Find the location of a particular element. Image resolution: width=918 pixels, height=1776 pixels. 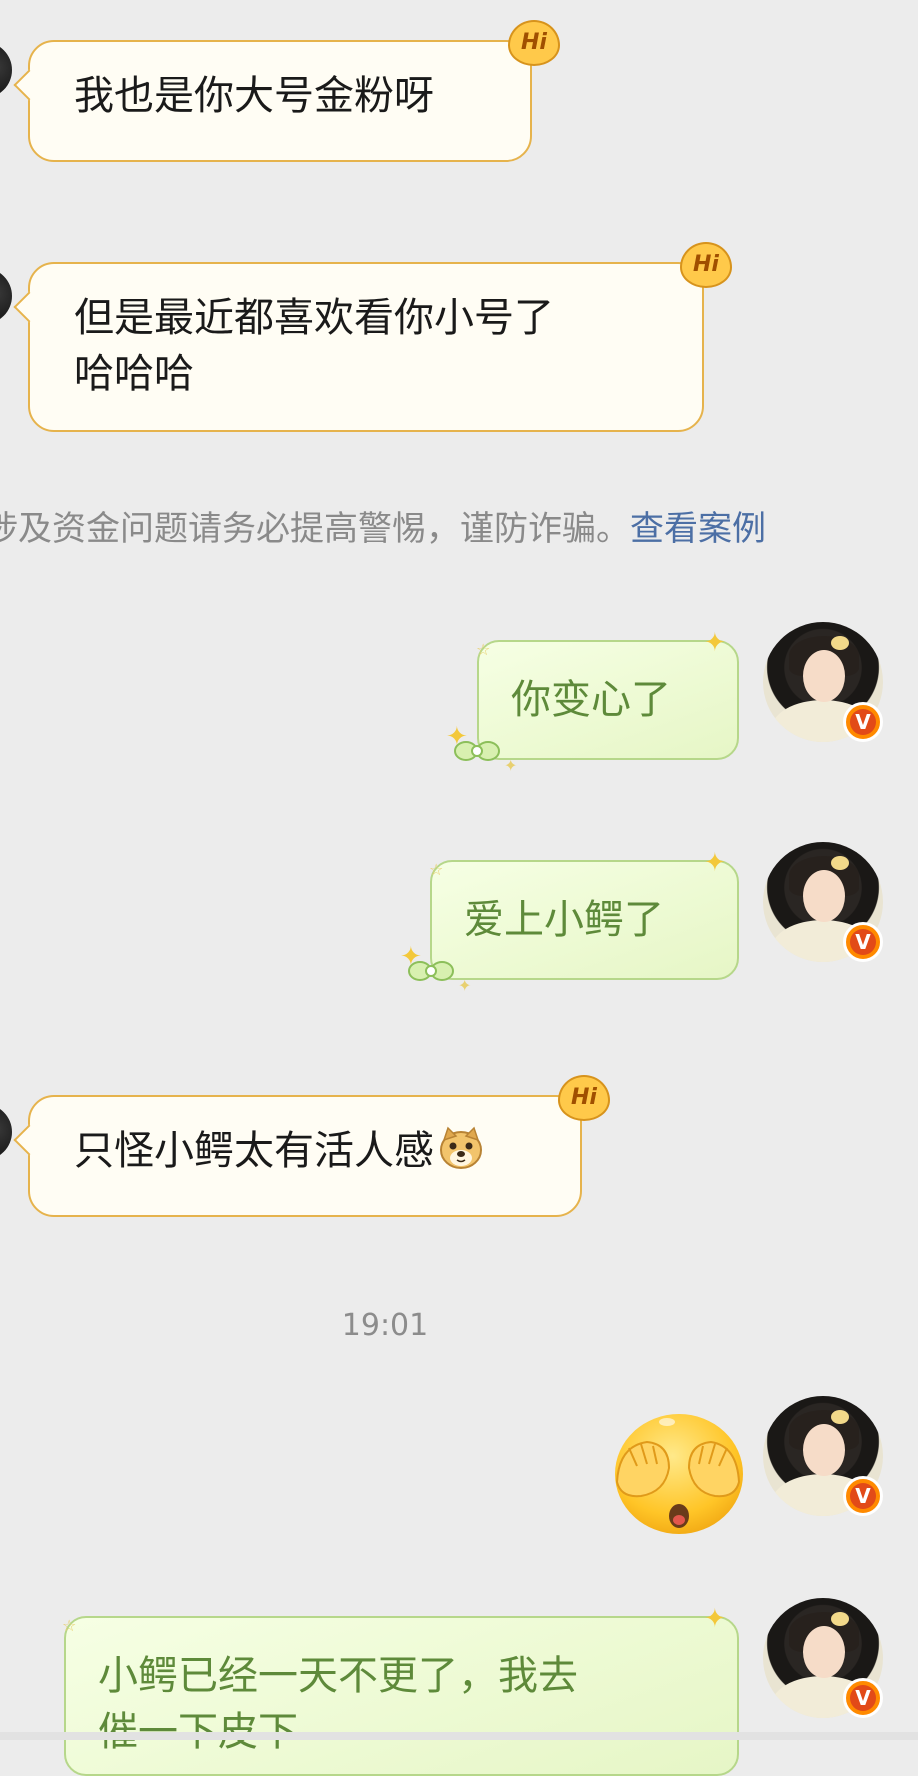

incoming-message-bubble: 只怪小鳄太有活人感 Hi is located at coordinates (319, 1146).